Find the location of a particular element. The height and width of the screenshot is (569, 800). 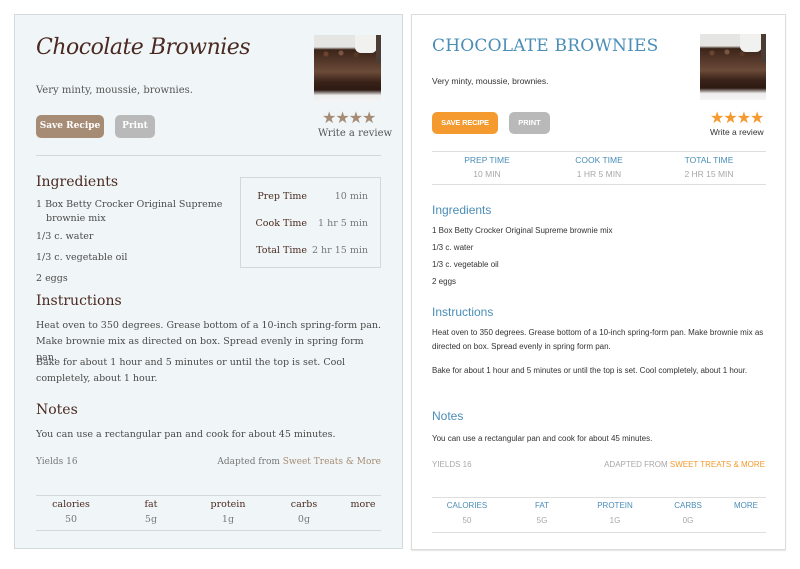

print-button: PRINT is located at coordinates (529, 123).